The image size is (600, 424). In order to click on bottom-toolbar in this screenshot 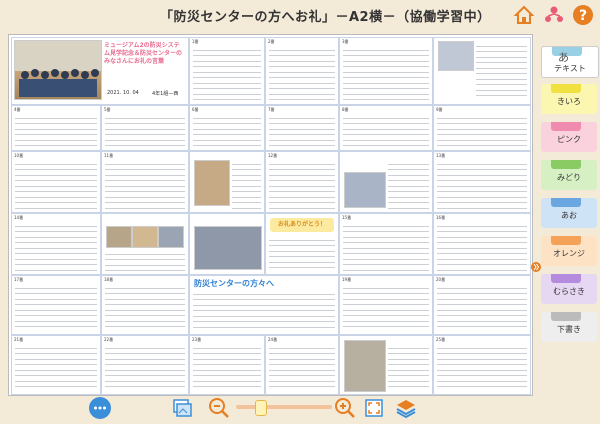, I will do `click(300, 408)`.